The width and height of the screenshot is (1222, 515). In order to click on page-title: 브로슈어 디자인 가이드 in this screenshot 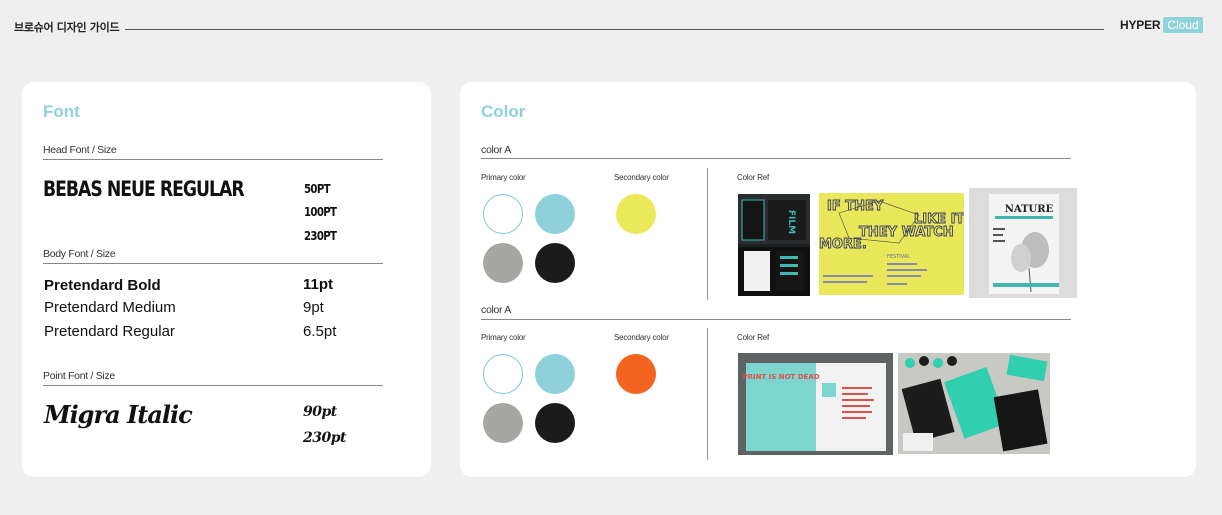, I will do `click(67, 27)`.